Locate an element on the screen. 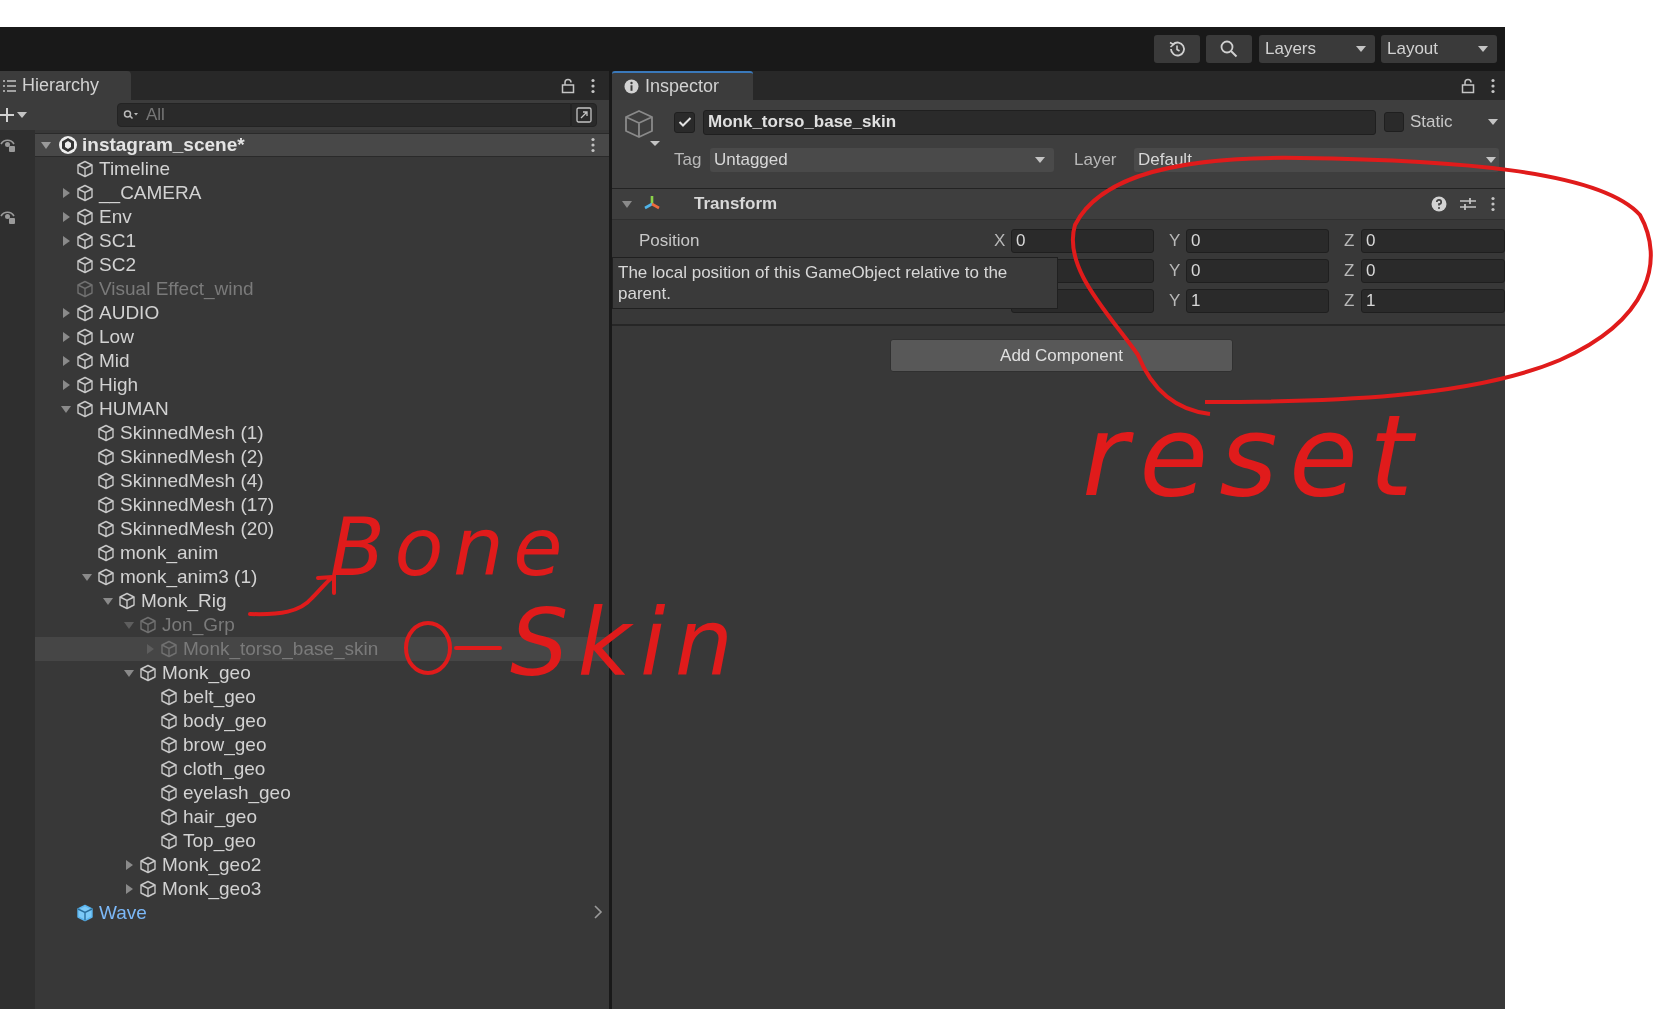 This screenshot has width=1655, height=1009. hierarchy-item: Env is located at coordinates (322, 217).